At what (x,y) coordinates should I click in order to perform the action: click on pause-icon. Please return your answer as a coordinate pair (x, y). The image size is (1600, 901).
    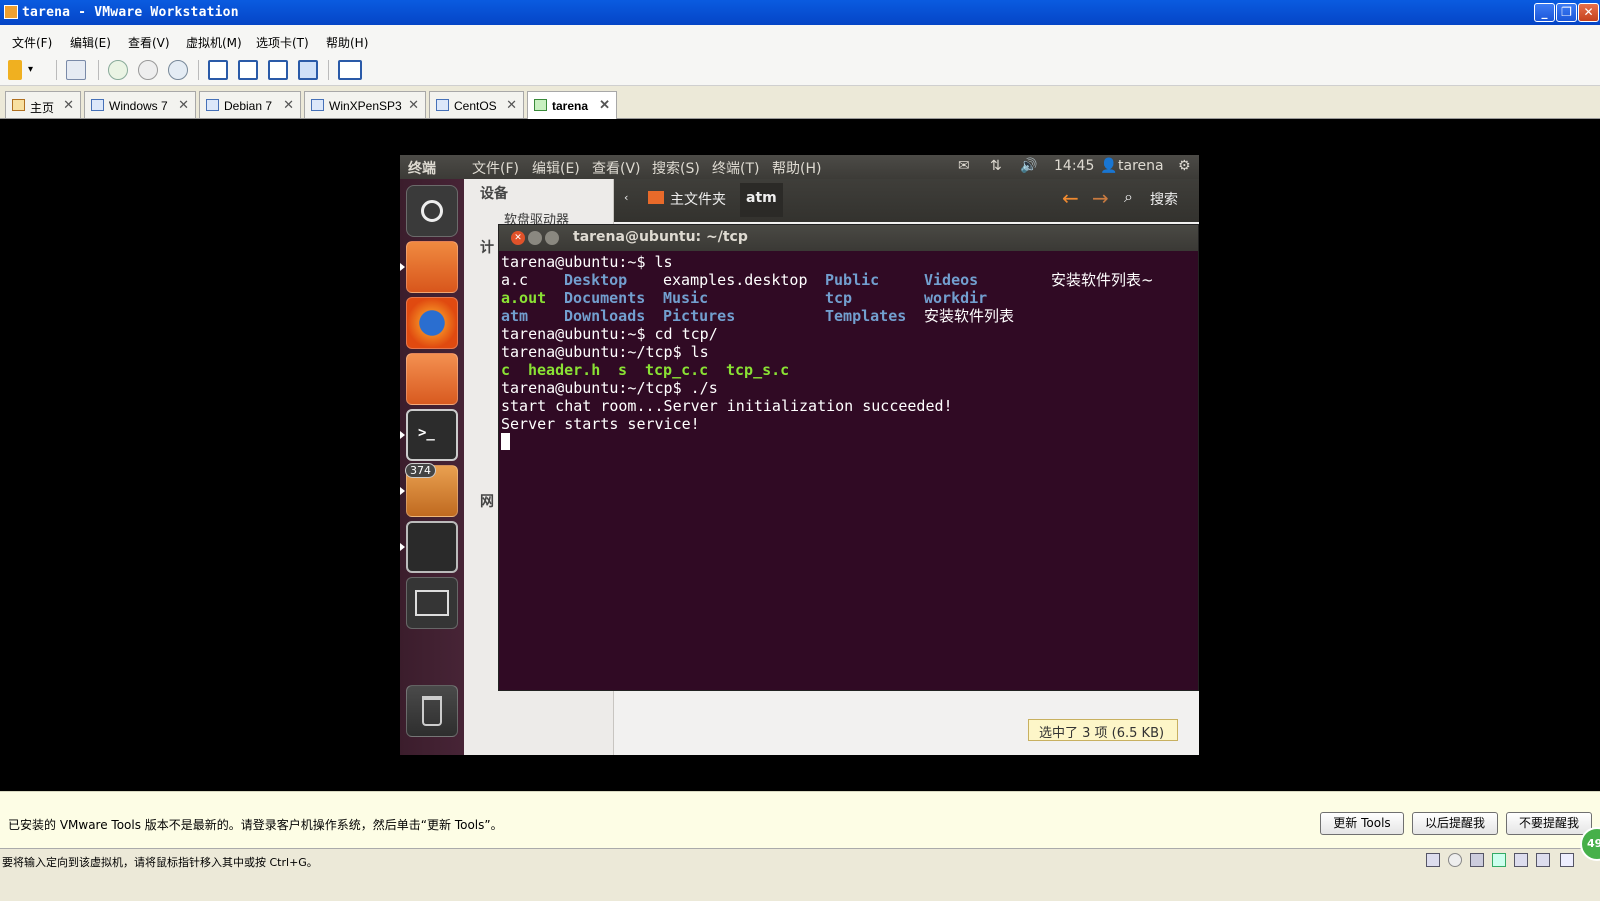
    Looking at the image, I should click on (15, 70).